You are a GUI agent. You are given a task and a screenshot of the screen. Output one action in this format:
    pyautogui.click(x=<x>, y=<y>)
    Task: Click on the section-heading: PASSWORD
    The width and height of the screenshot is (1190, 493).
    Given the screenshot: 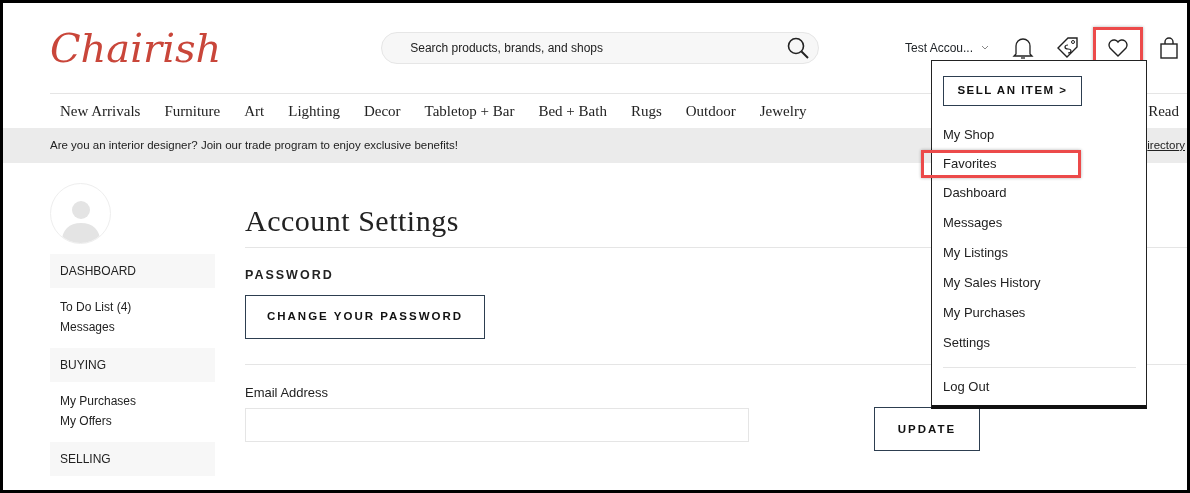 What is the action you would take?
    pyautogui.click(x=289, y=275)
    